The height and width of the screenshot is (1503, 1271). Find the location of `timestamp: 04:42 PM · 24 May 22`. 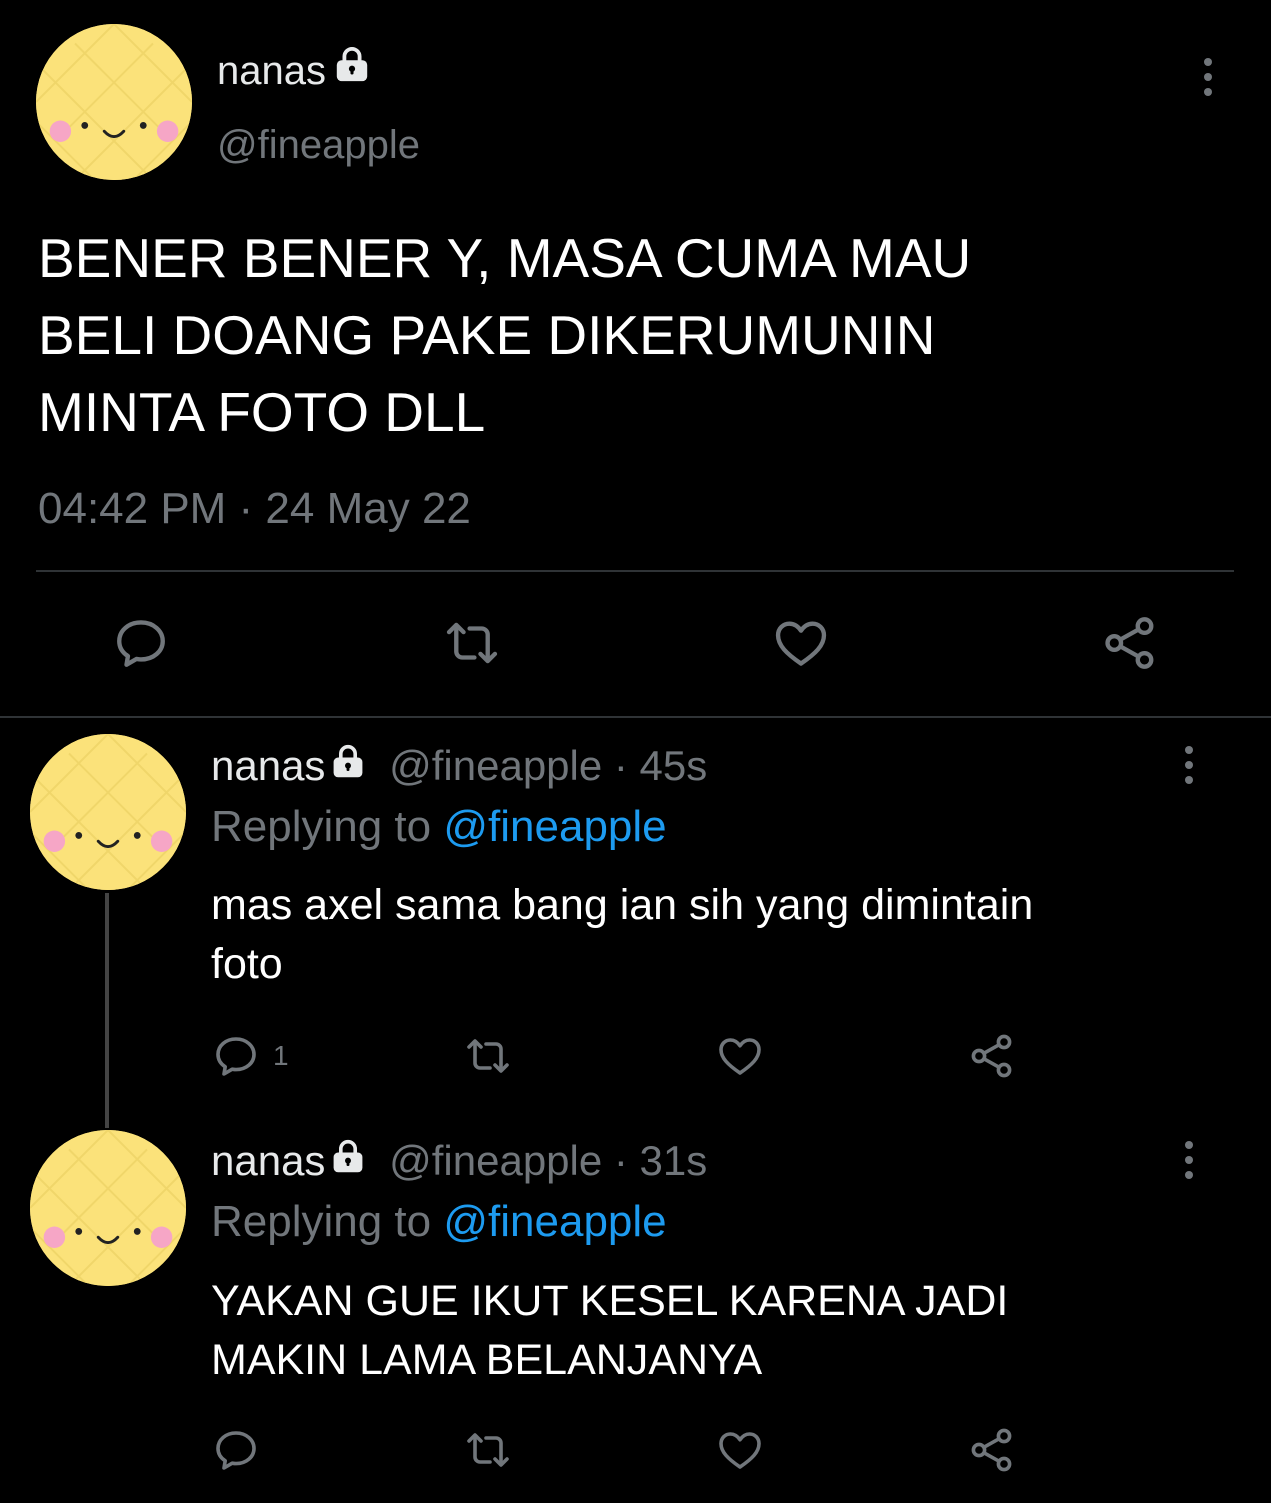

timestamp: 04:42 PM · 24 May 22 is located at coordinates (254, 509).